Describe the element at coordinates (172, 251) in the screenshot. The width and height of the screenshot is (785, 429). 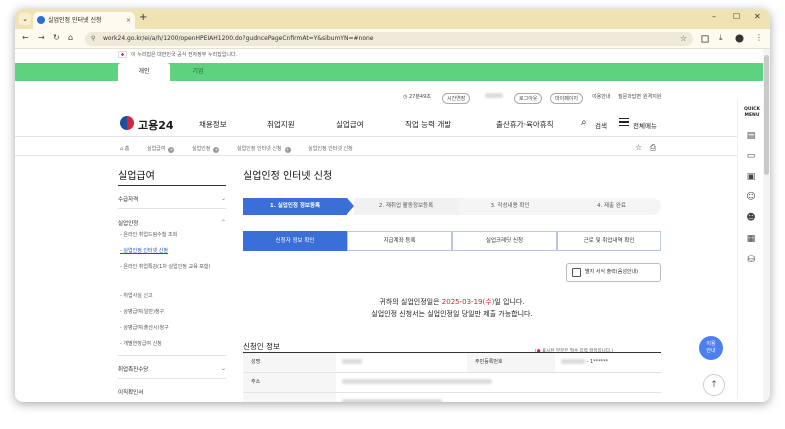
I see `sidebar-sub-internet-application: - 실업인정 인터넷 신청` at that location.